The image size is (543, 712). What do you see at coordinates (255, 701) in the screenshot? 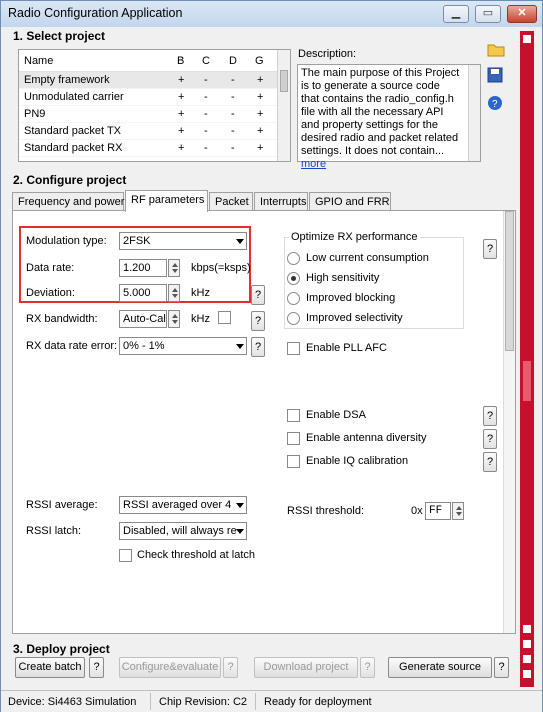
I see `status-separator` at bounding box center [255, 701].